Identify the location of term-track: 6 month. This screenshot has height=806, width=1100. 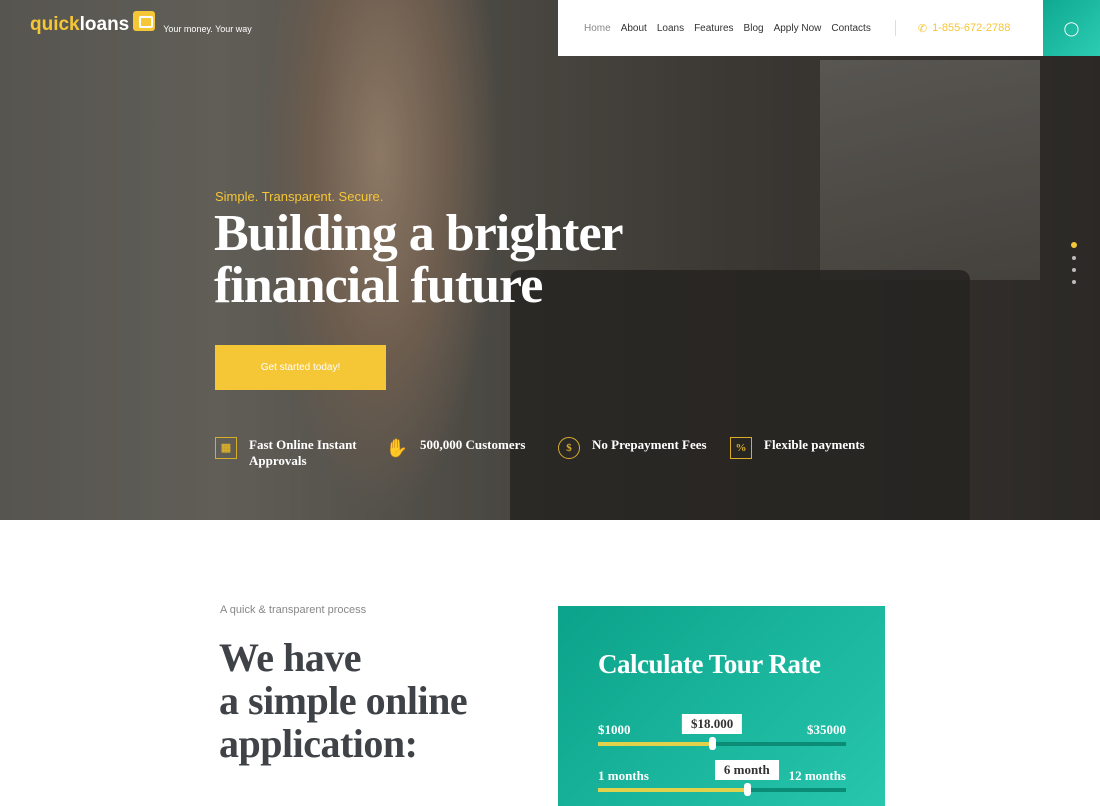
(722, 778).